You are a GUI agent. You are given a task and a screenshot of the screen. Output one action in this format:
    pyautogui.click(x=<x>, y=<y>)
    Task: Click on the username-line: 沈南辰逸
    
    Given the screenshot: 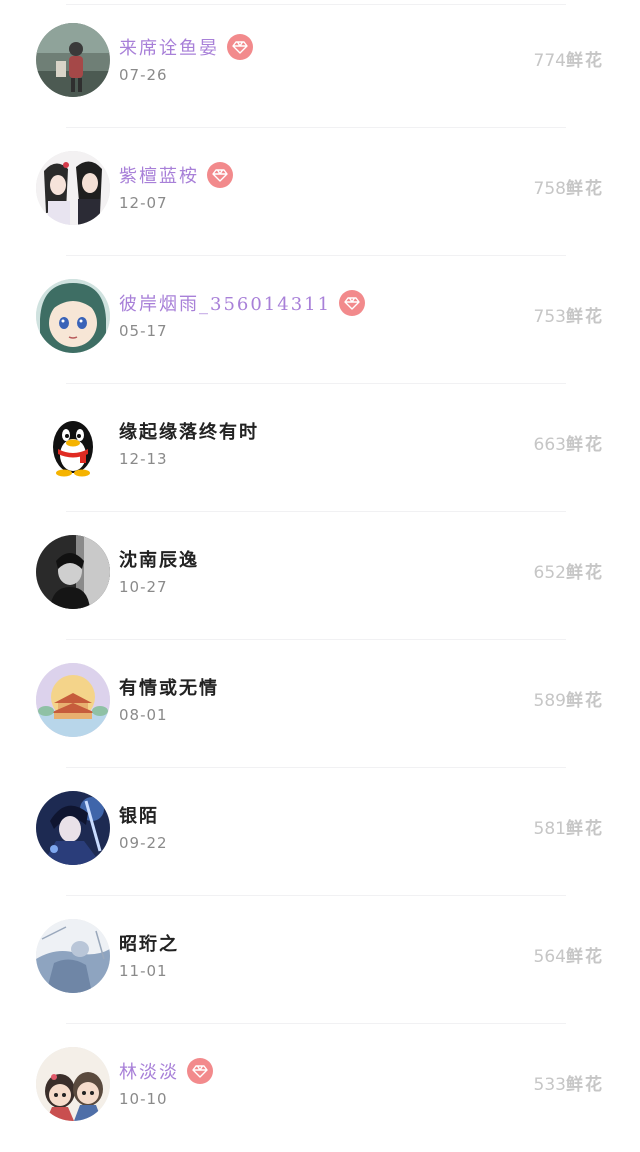 What is the action you would take?
    pyautogui.click(x=159, y=559)
    